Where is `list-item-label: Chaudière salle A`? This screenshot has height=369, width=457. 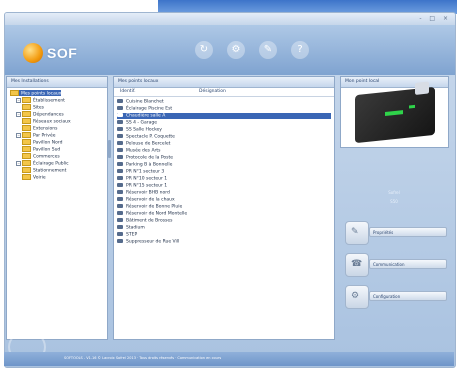
list-item-label: Chaudière salle A is located at coordinates (146, 116).